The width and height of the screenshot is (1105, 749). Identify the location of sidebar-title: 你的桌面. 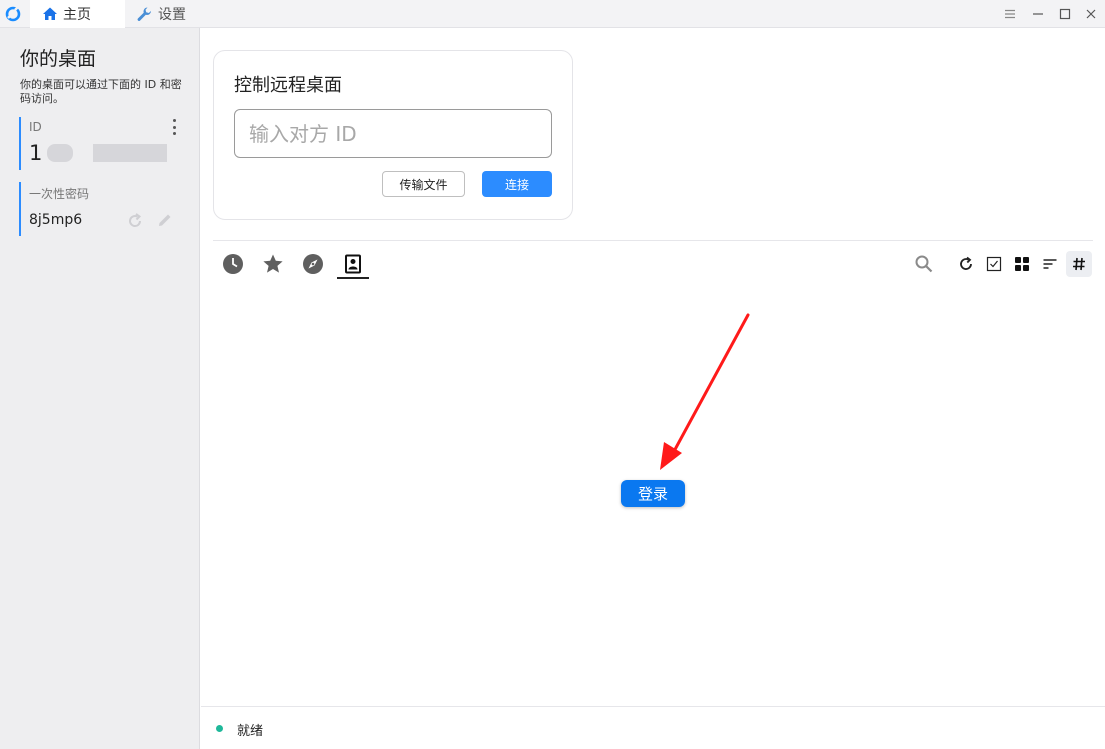
(58, 59).